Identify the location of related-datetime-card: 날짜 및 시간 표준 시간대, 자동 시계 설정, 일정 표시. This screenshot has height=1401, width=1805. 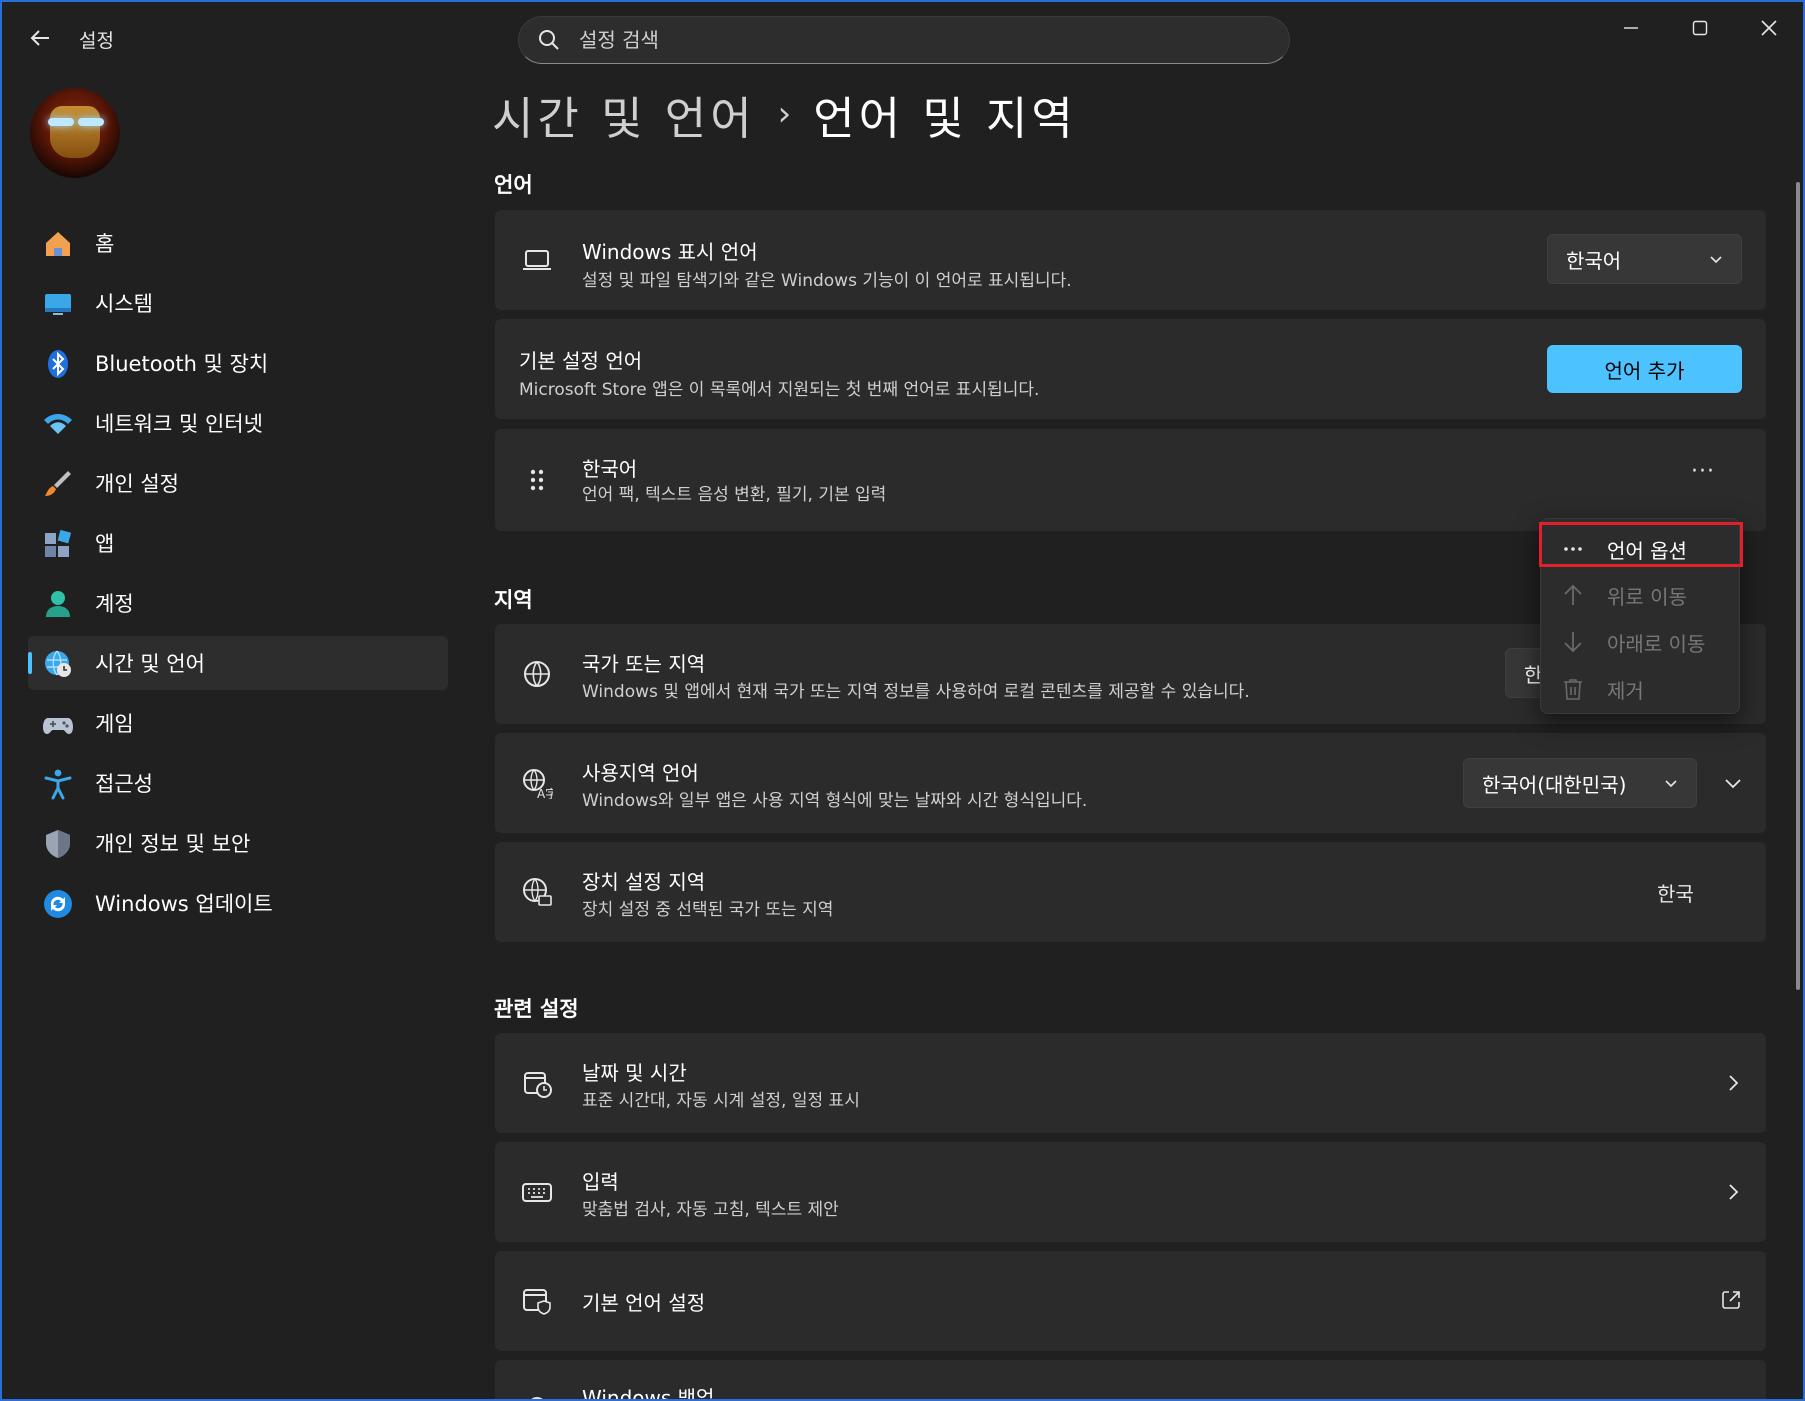
(1130, 1083).